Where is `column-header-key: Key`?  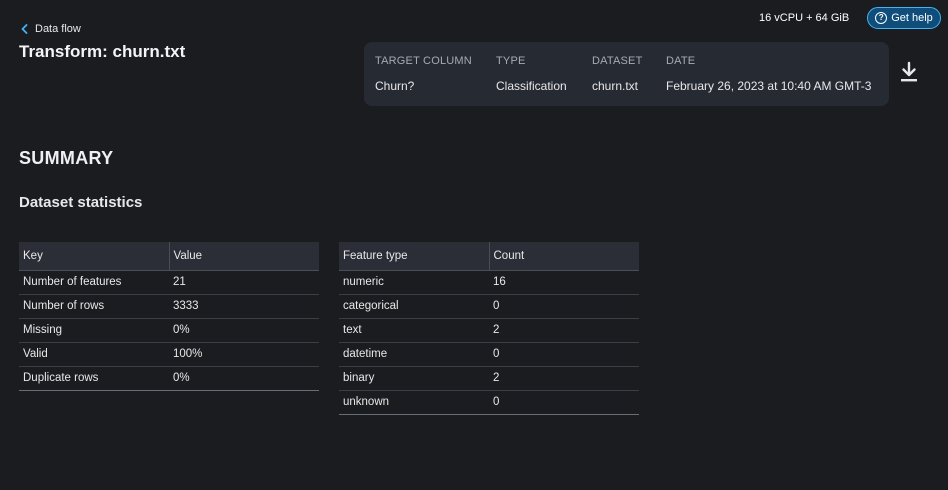 column-header-key: Key is located at coordinates (94, 256).